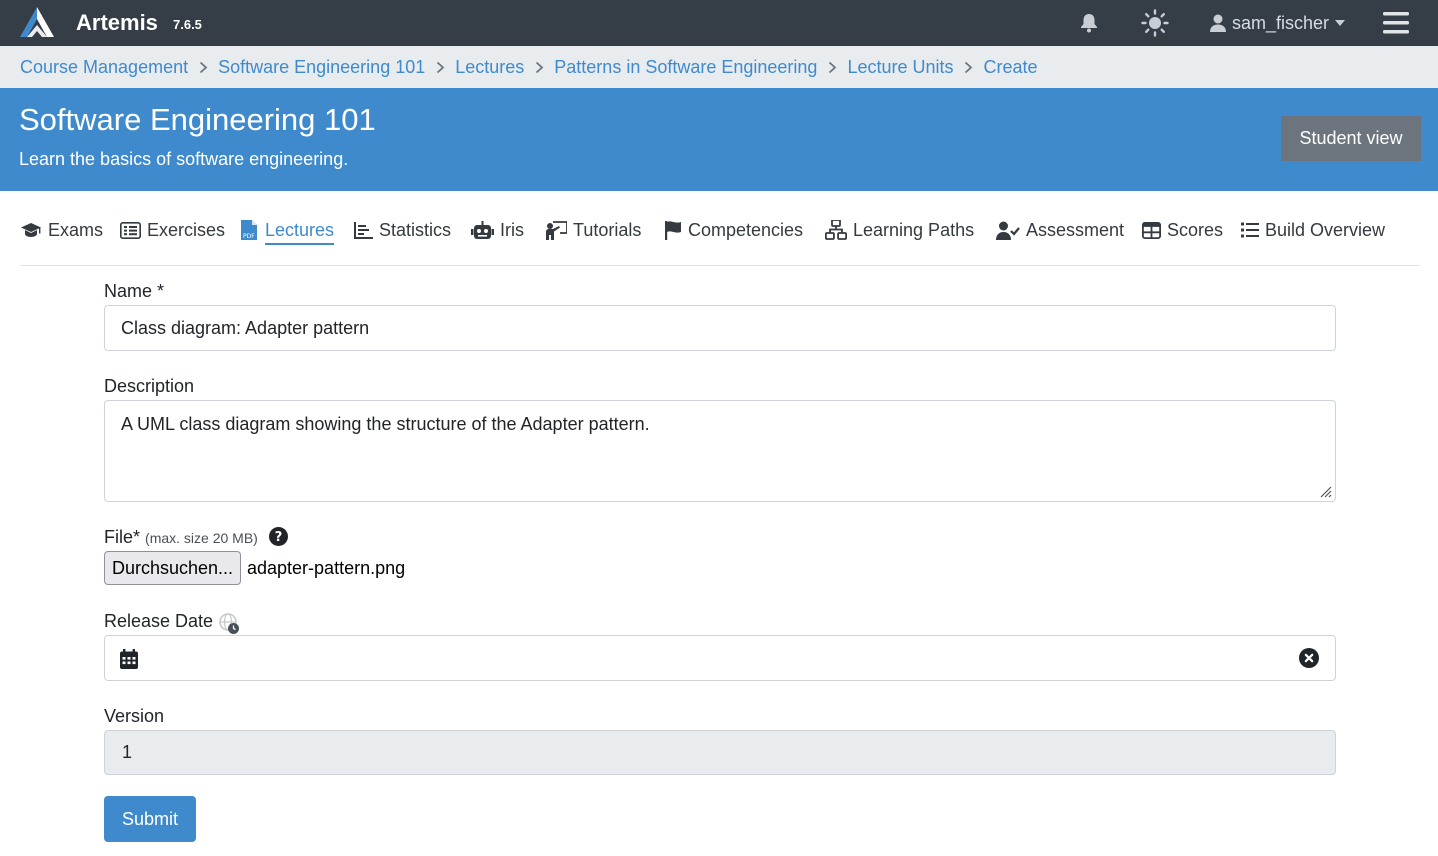  I want to click on tab-label: Competencies, so click(746, 229).